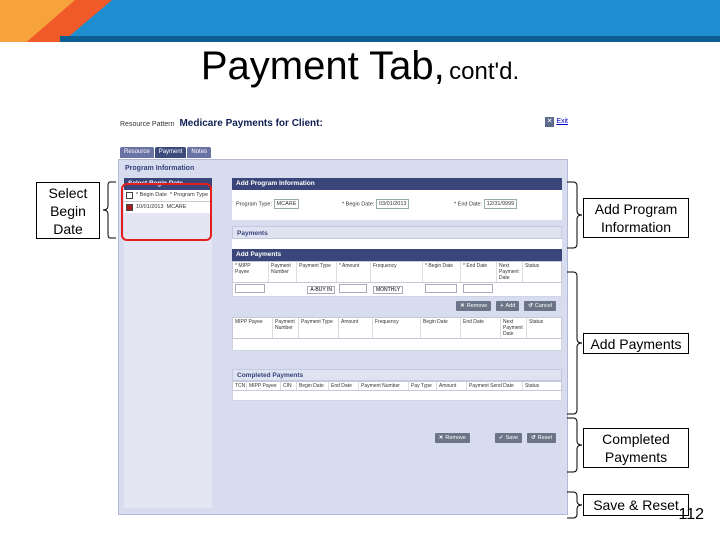  I want to click on brace-completed, so click(575, 445).